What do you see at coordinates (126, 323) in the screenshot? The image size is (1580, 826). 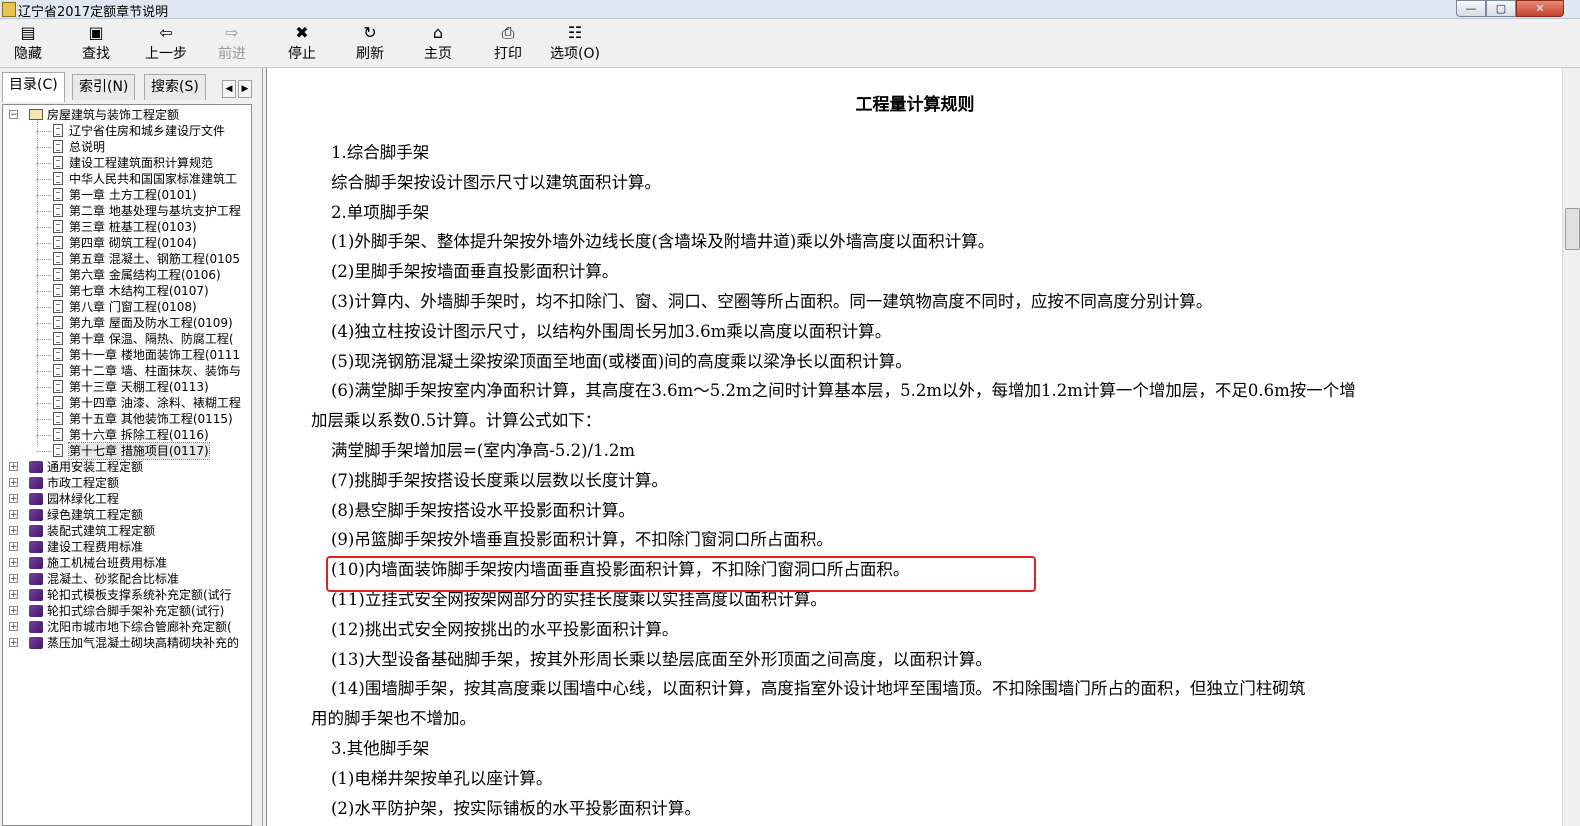 I see `tree-item: 第九章 屋面及防水工程(0109)` at bounding box center [126, 323].